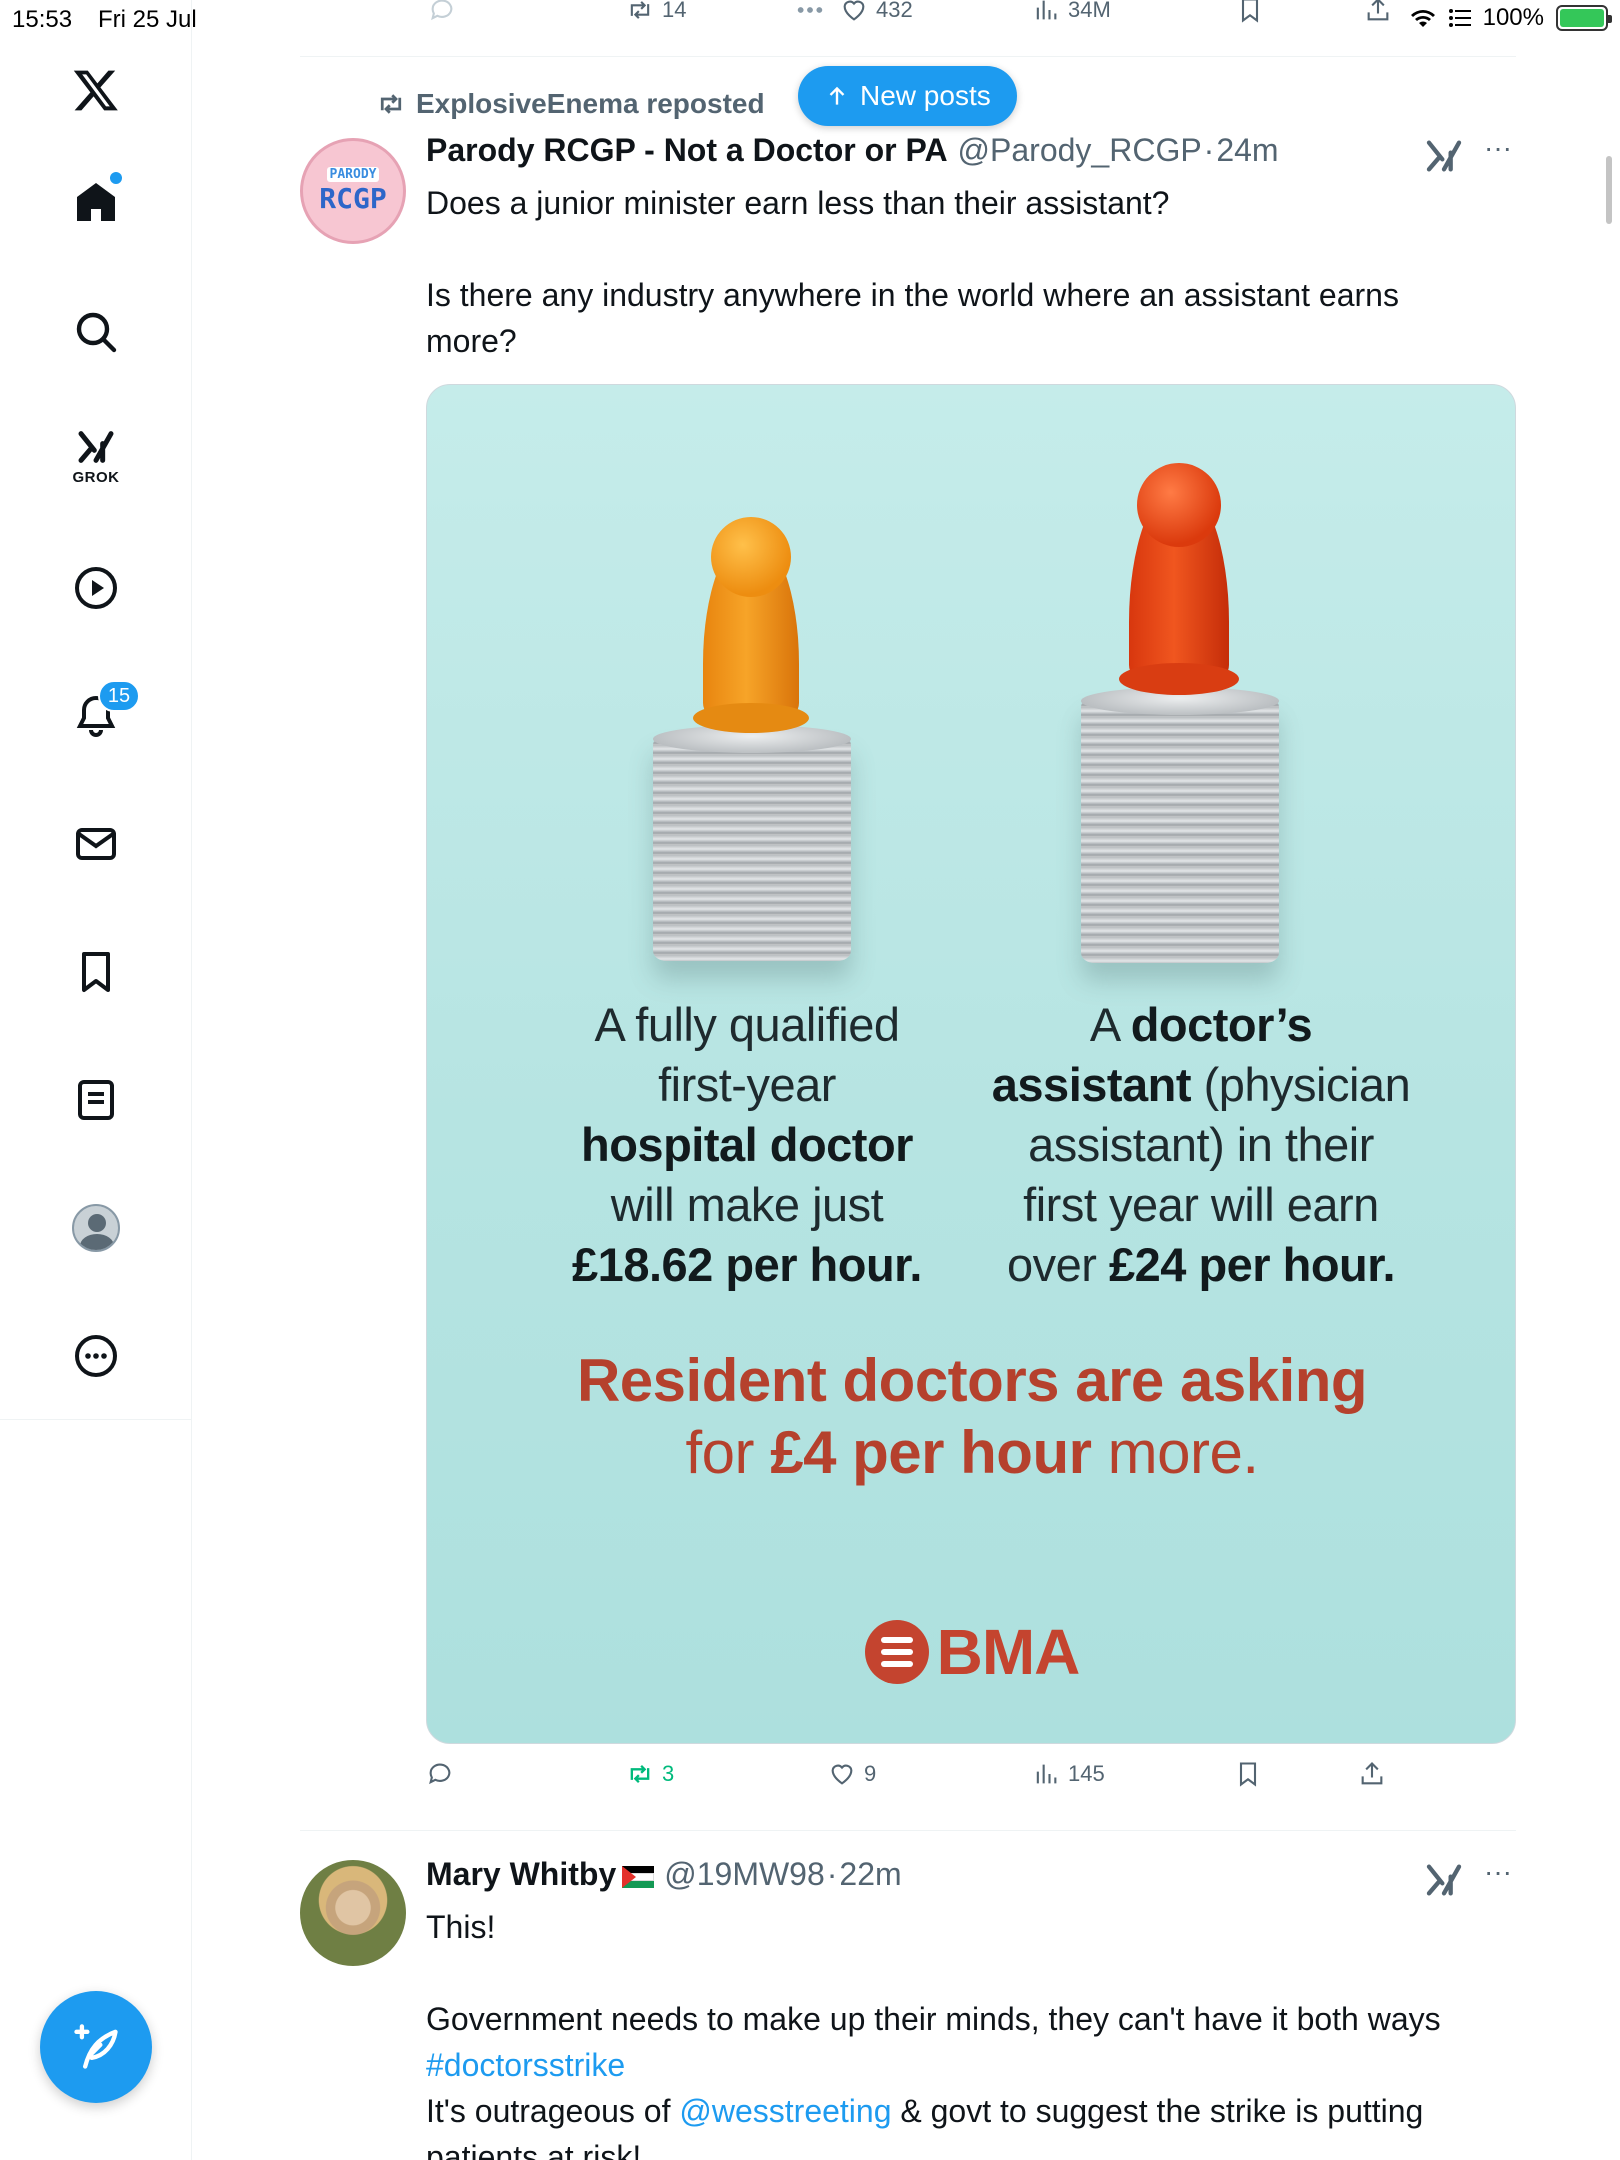 Image resolution: width=1620 pixels, height=2160 pixels. What do you see at coordinates (931, 1452) in the screenshot?
I see `media-headline-bold: £4 per hour` at bounding box center [931, 1452].